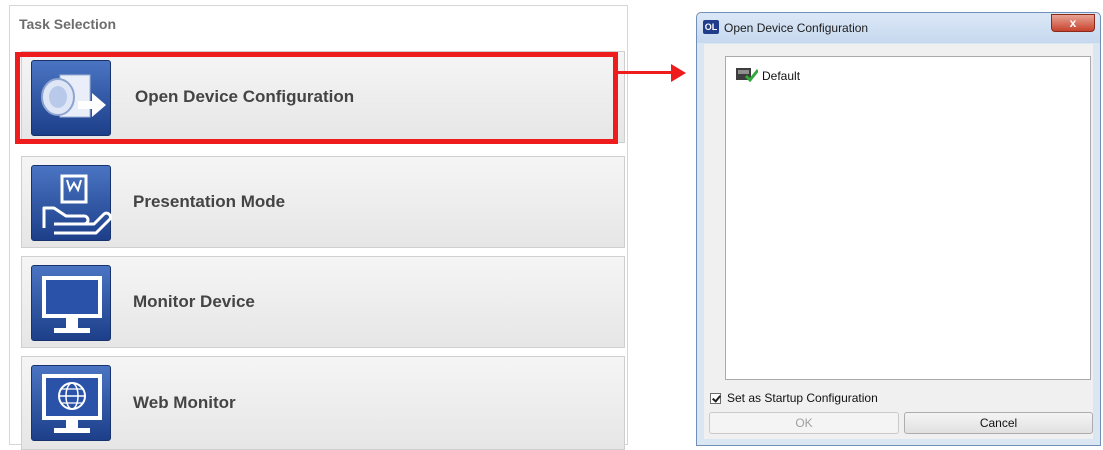  Describe the element at coordinates (898, 28) in the screenshot. I see `dialog-titlebar: OL Open Device Configuration x` at that location.